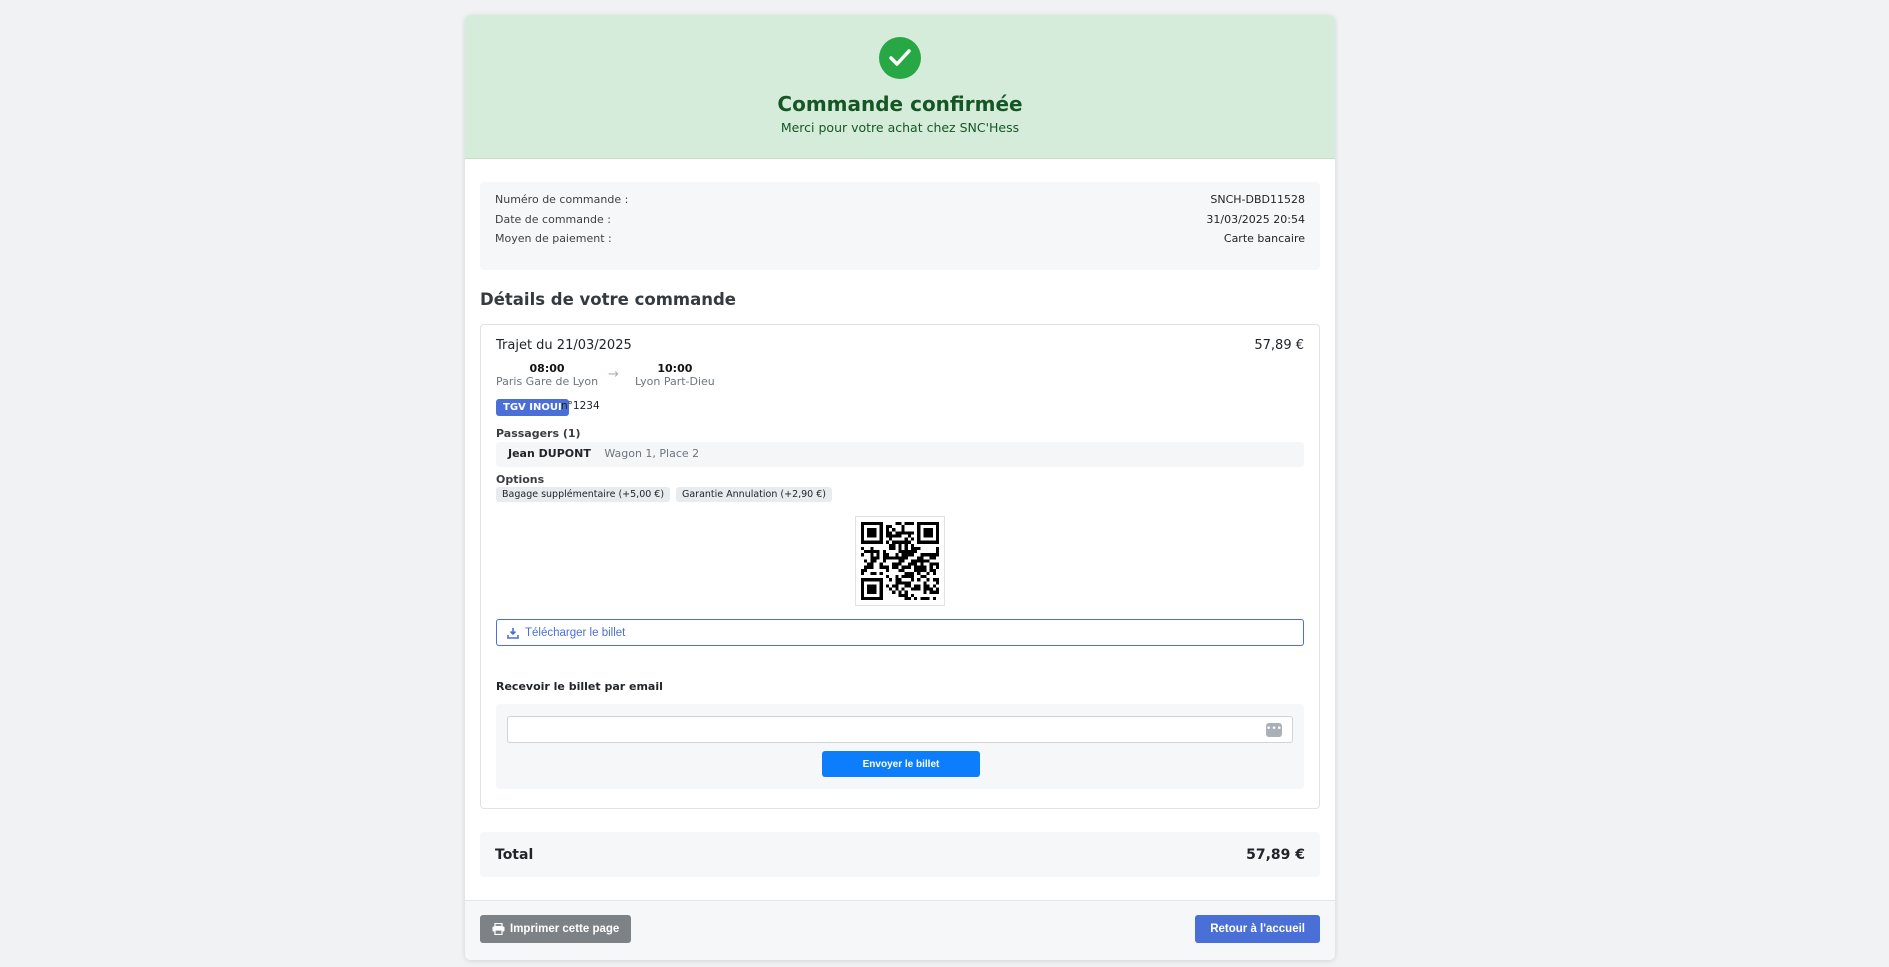 The height and width of the screenshot is (967, 1889). I want to click on back-home-button: Retour à l'accueil, so click(1257, 929).